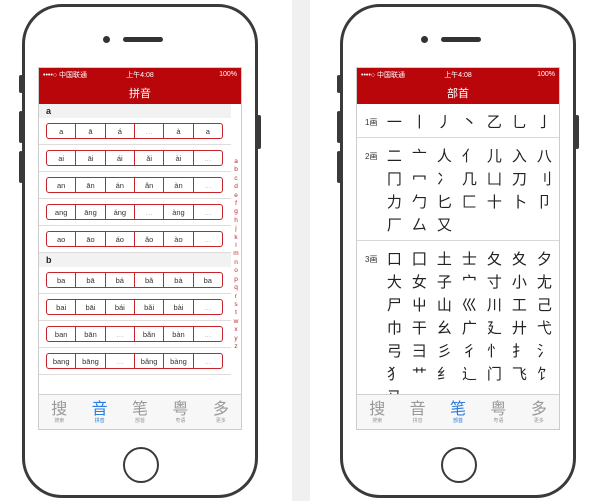 The image size is (600, 501). I want to click on pinyin-cell: bà, so click(179, 280).